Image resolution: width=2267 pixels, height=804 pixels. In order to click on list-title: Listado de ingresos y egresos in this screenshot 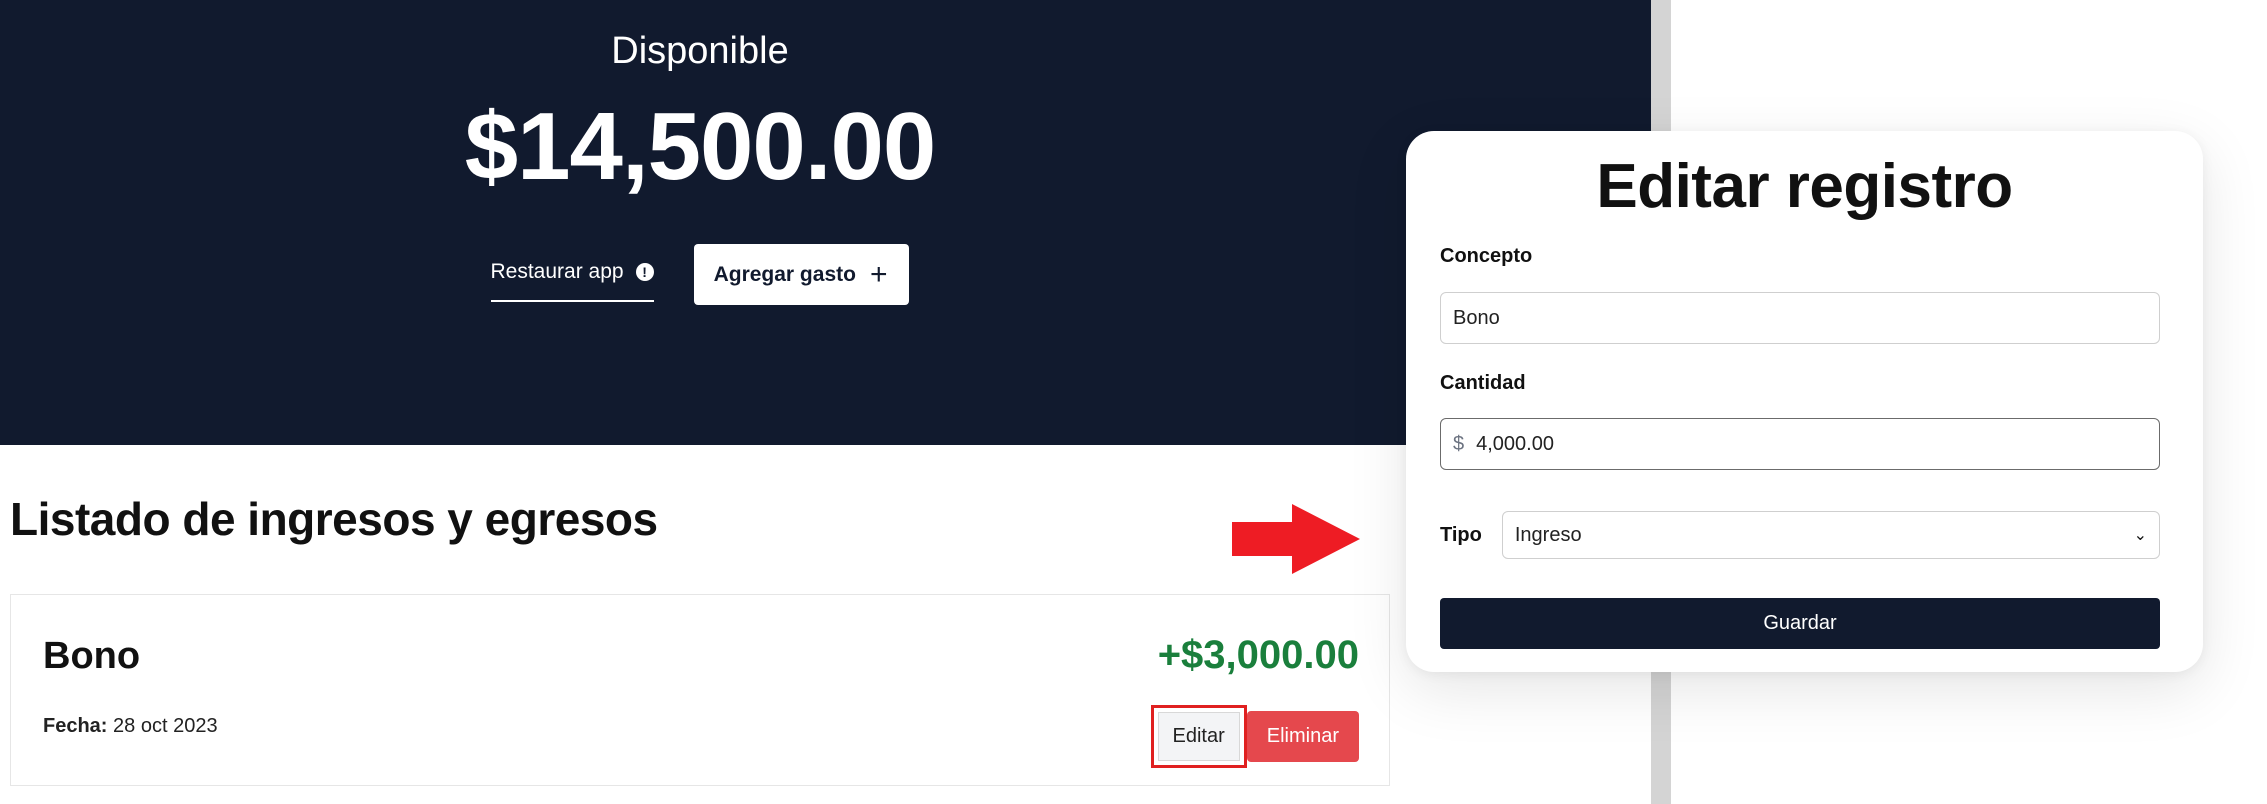, I will do `click(334, 519)`.